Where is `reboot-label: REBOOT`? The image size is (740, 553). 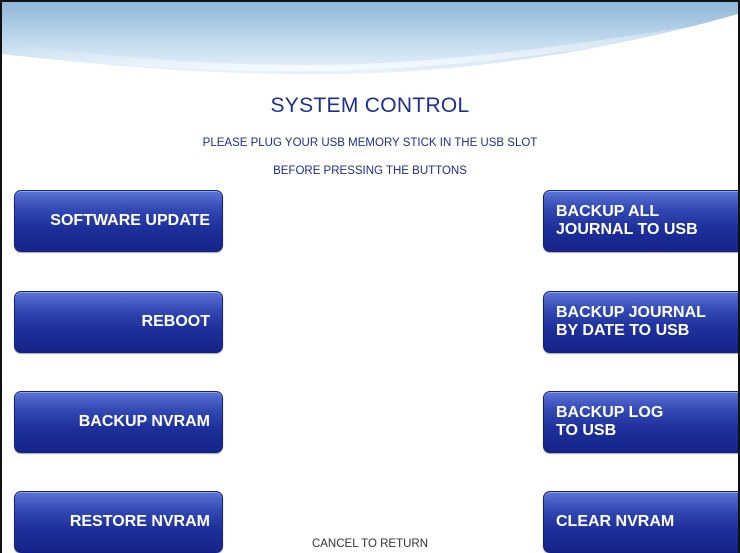
reboot-label: REBOOT is located at coordinates (175, 321).